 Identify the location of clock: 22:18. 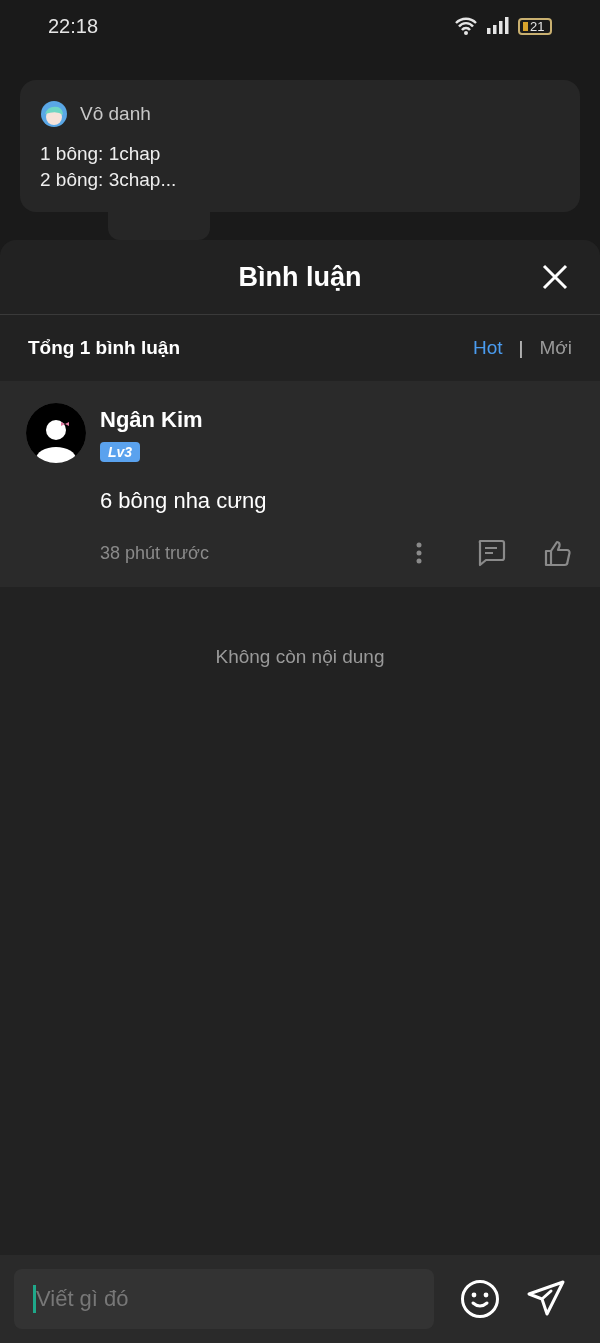
(73, 26).